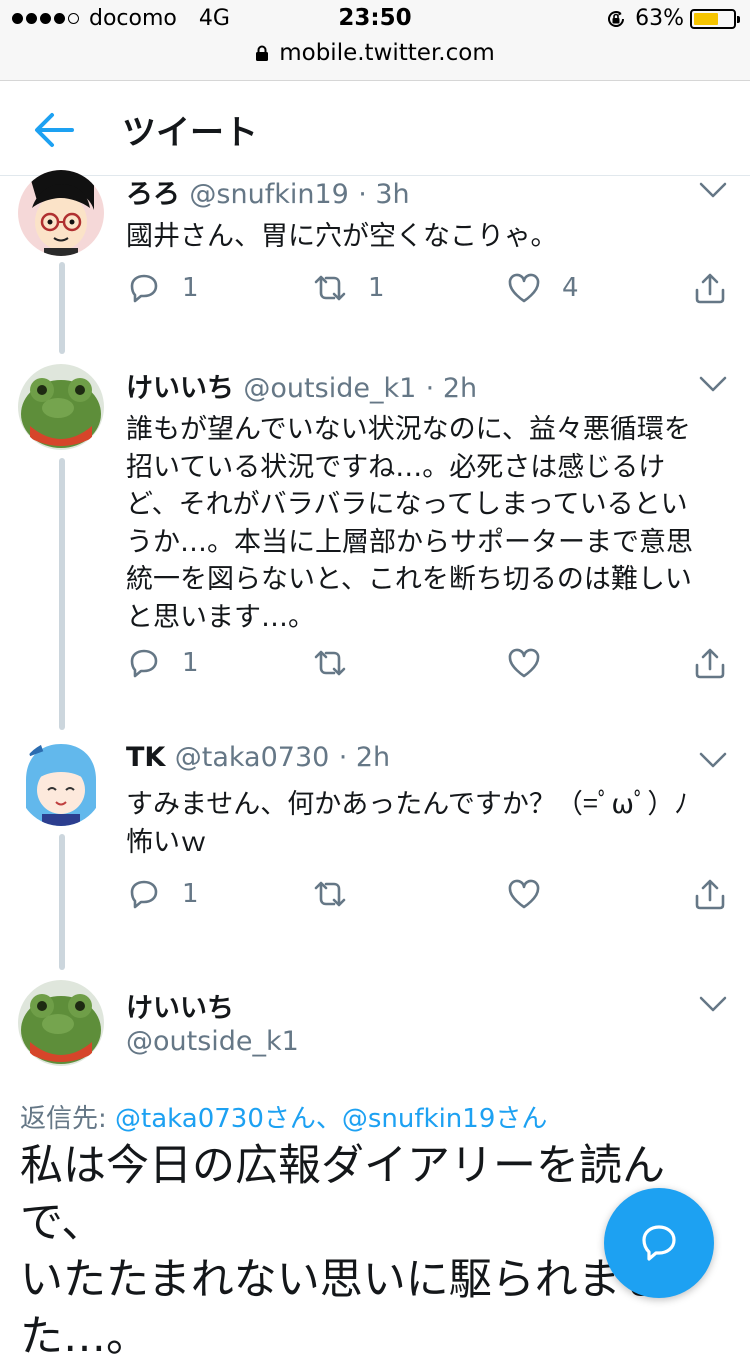  I want to click on battery-percent: 63%, so click(659, 18).